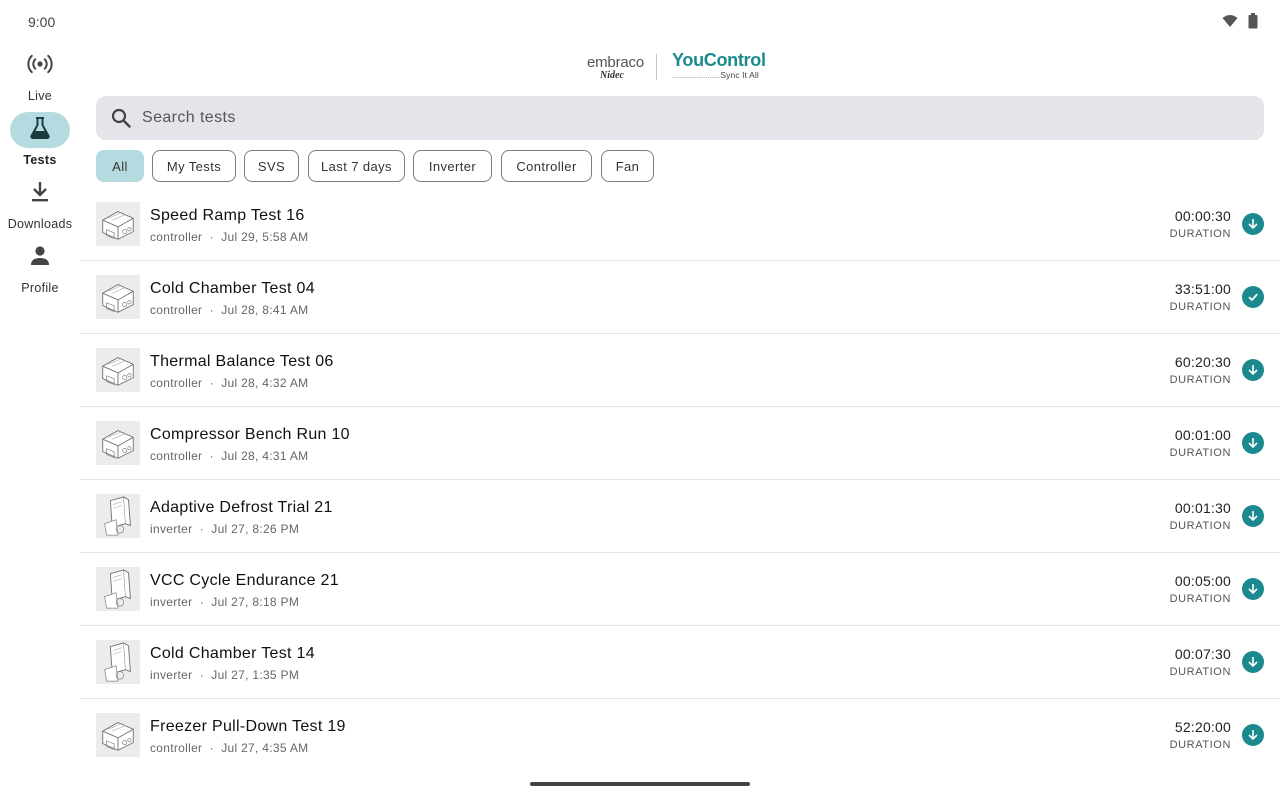 The image size is (1280, 800). I want to click on logo-brand: embraco, so click(615, 62).